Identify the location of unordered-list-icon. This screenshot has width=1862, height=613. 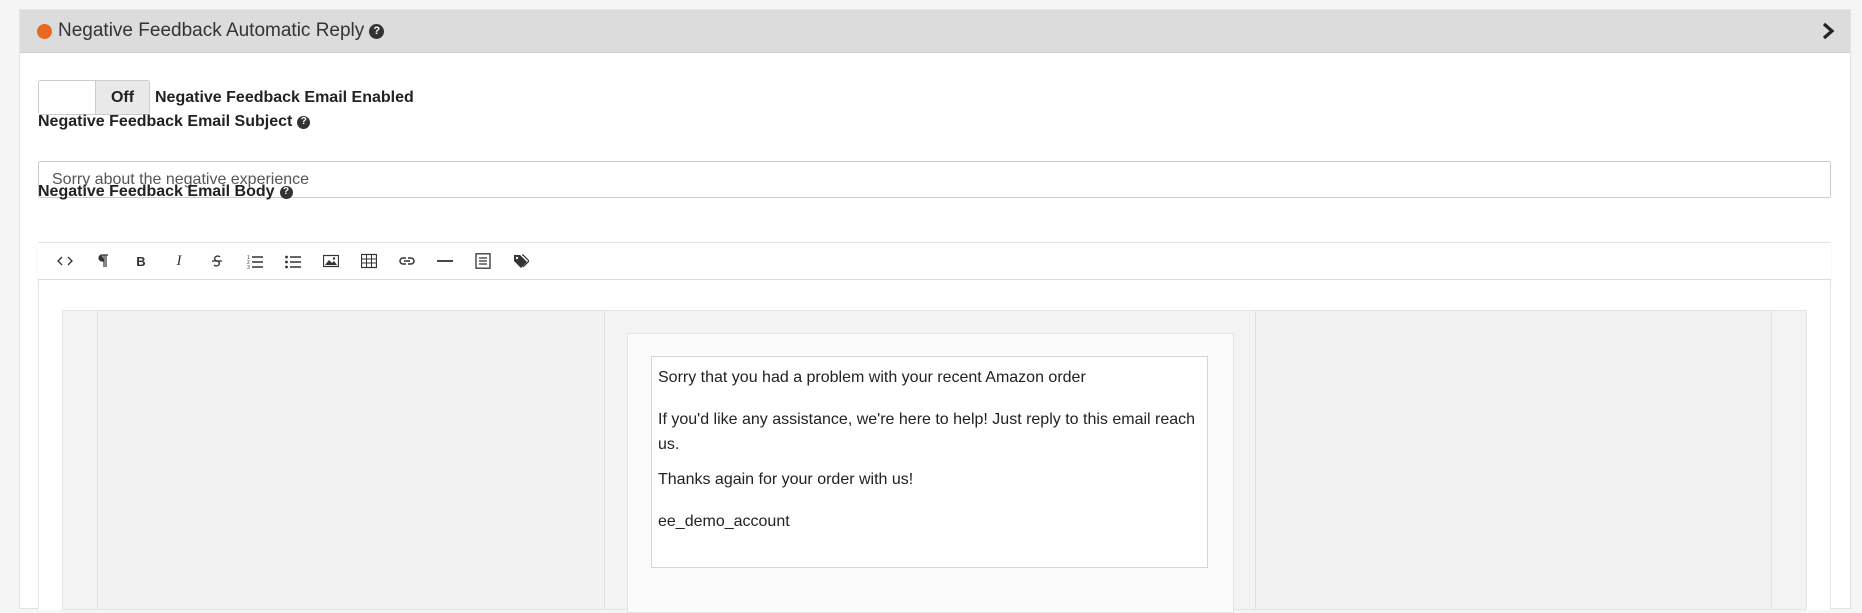
(293, 261).